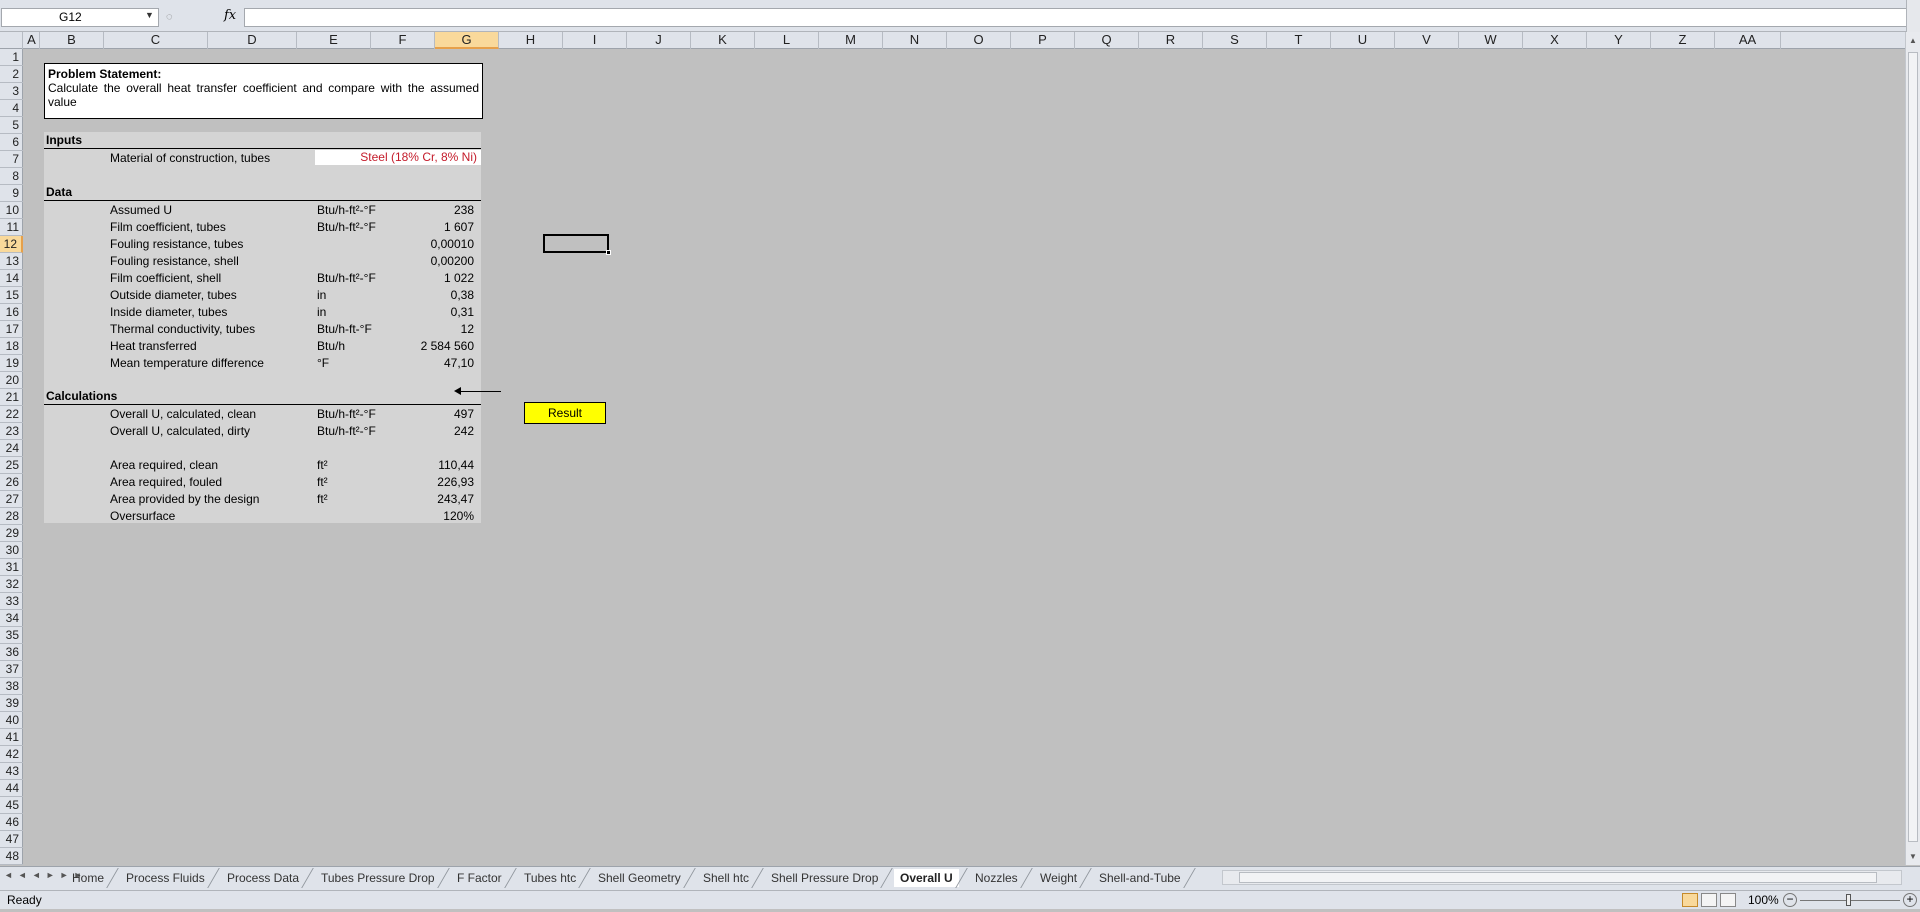 The height and width of the screenshot is (912, 1920). What do you see at coordinates (1558, 877) in the screenshot?
I see `horizontal-scroll-thumb` at bounding box center [1558, 877].